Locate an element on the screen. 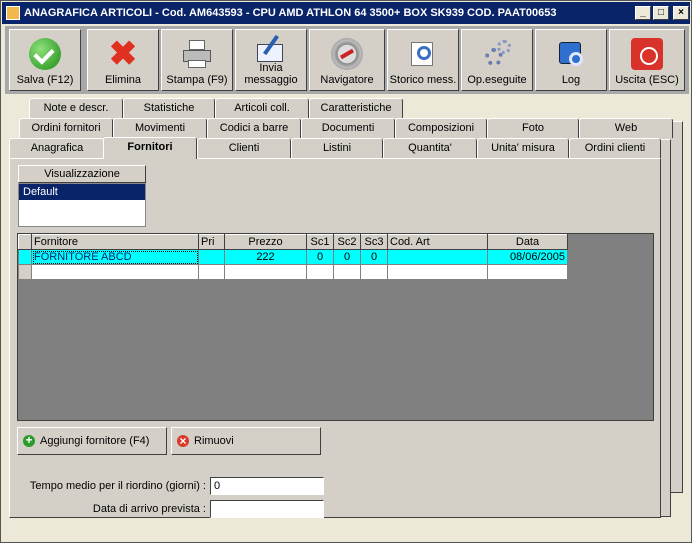 The width and height of the screenshot is (692, 543). cell-pri is located at coordinates (211, 257).